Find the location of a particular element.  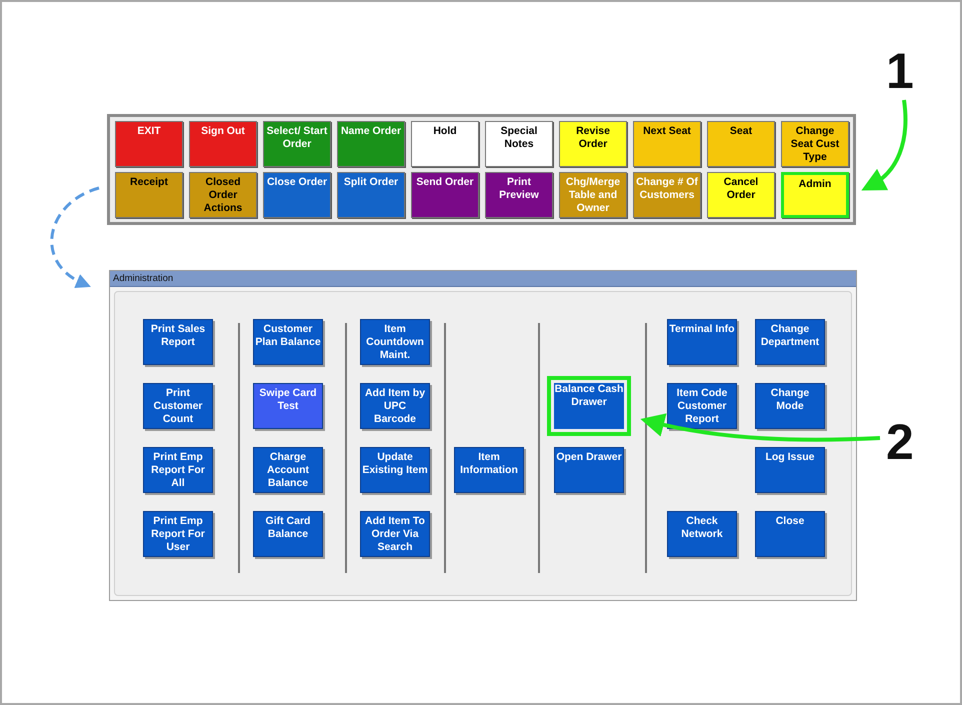

menu-button: Charge Account Balance is located at coordinates (288, 470).